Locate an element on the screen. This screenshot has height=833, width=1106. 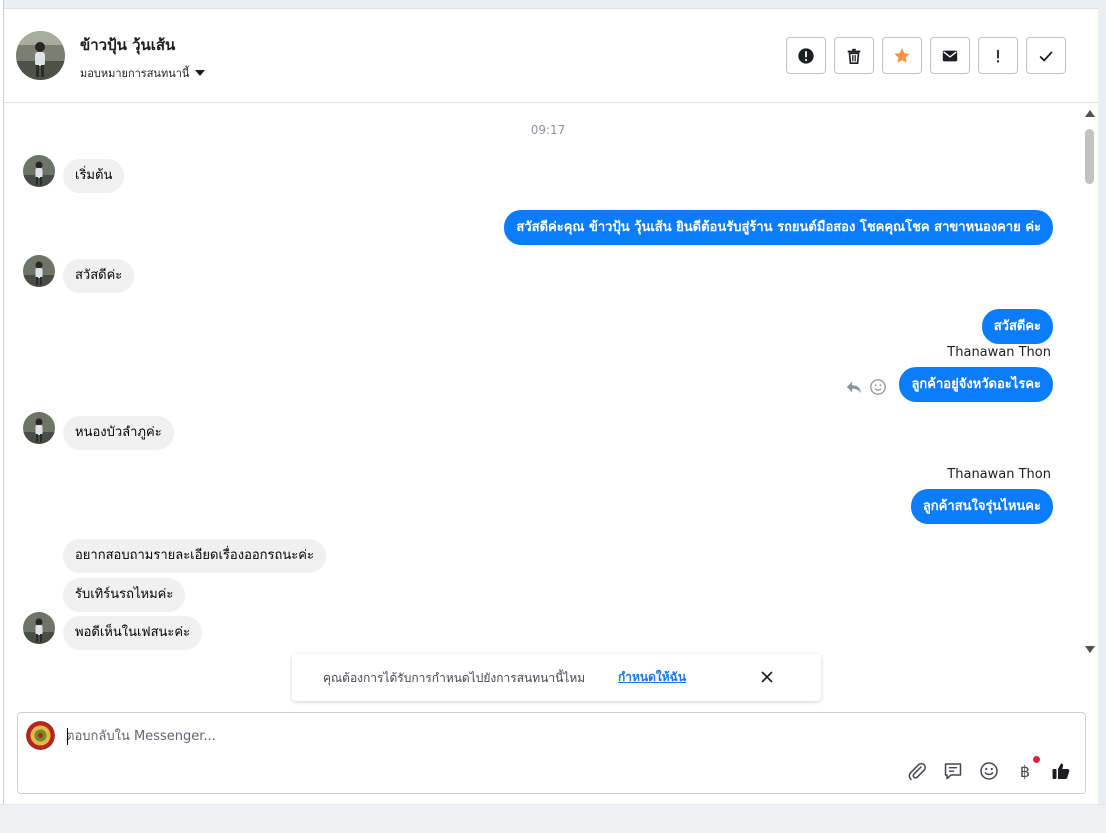
emoji-button is located at coordinates (989, 771).